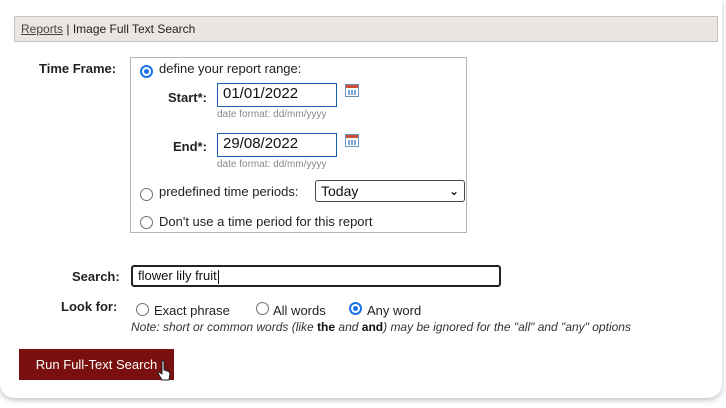  What do you see at coordinates (352, 140) in the screenshot?
I see `end-calendar-icon` at bounding box center [352, 140].